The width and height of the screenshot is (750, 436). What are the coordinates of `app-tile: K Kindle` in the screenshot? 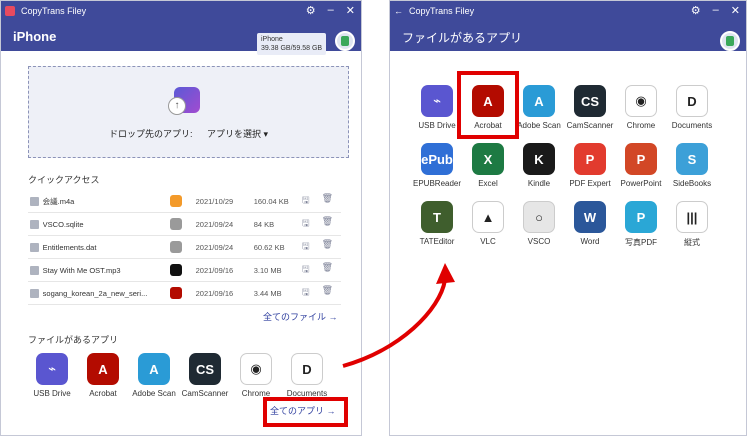 It's located at (539, 165).